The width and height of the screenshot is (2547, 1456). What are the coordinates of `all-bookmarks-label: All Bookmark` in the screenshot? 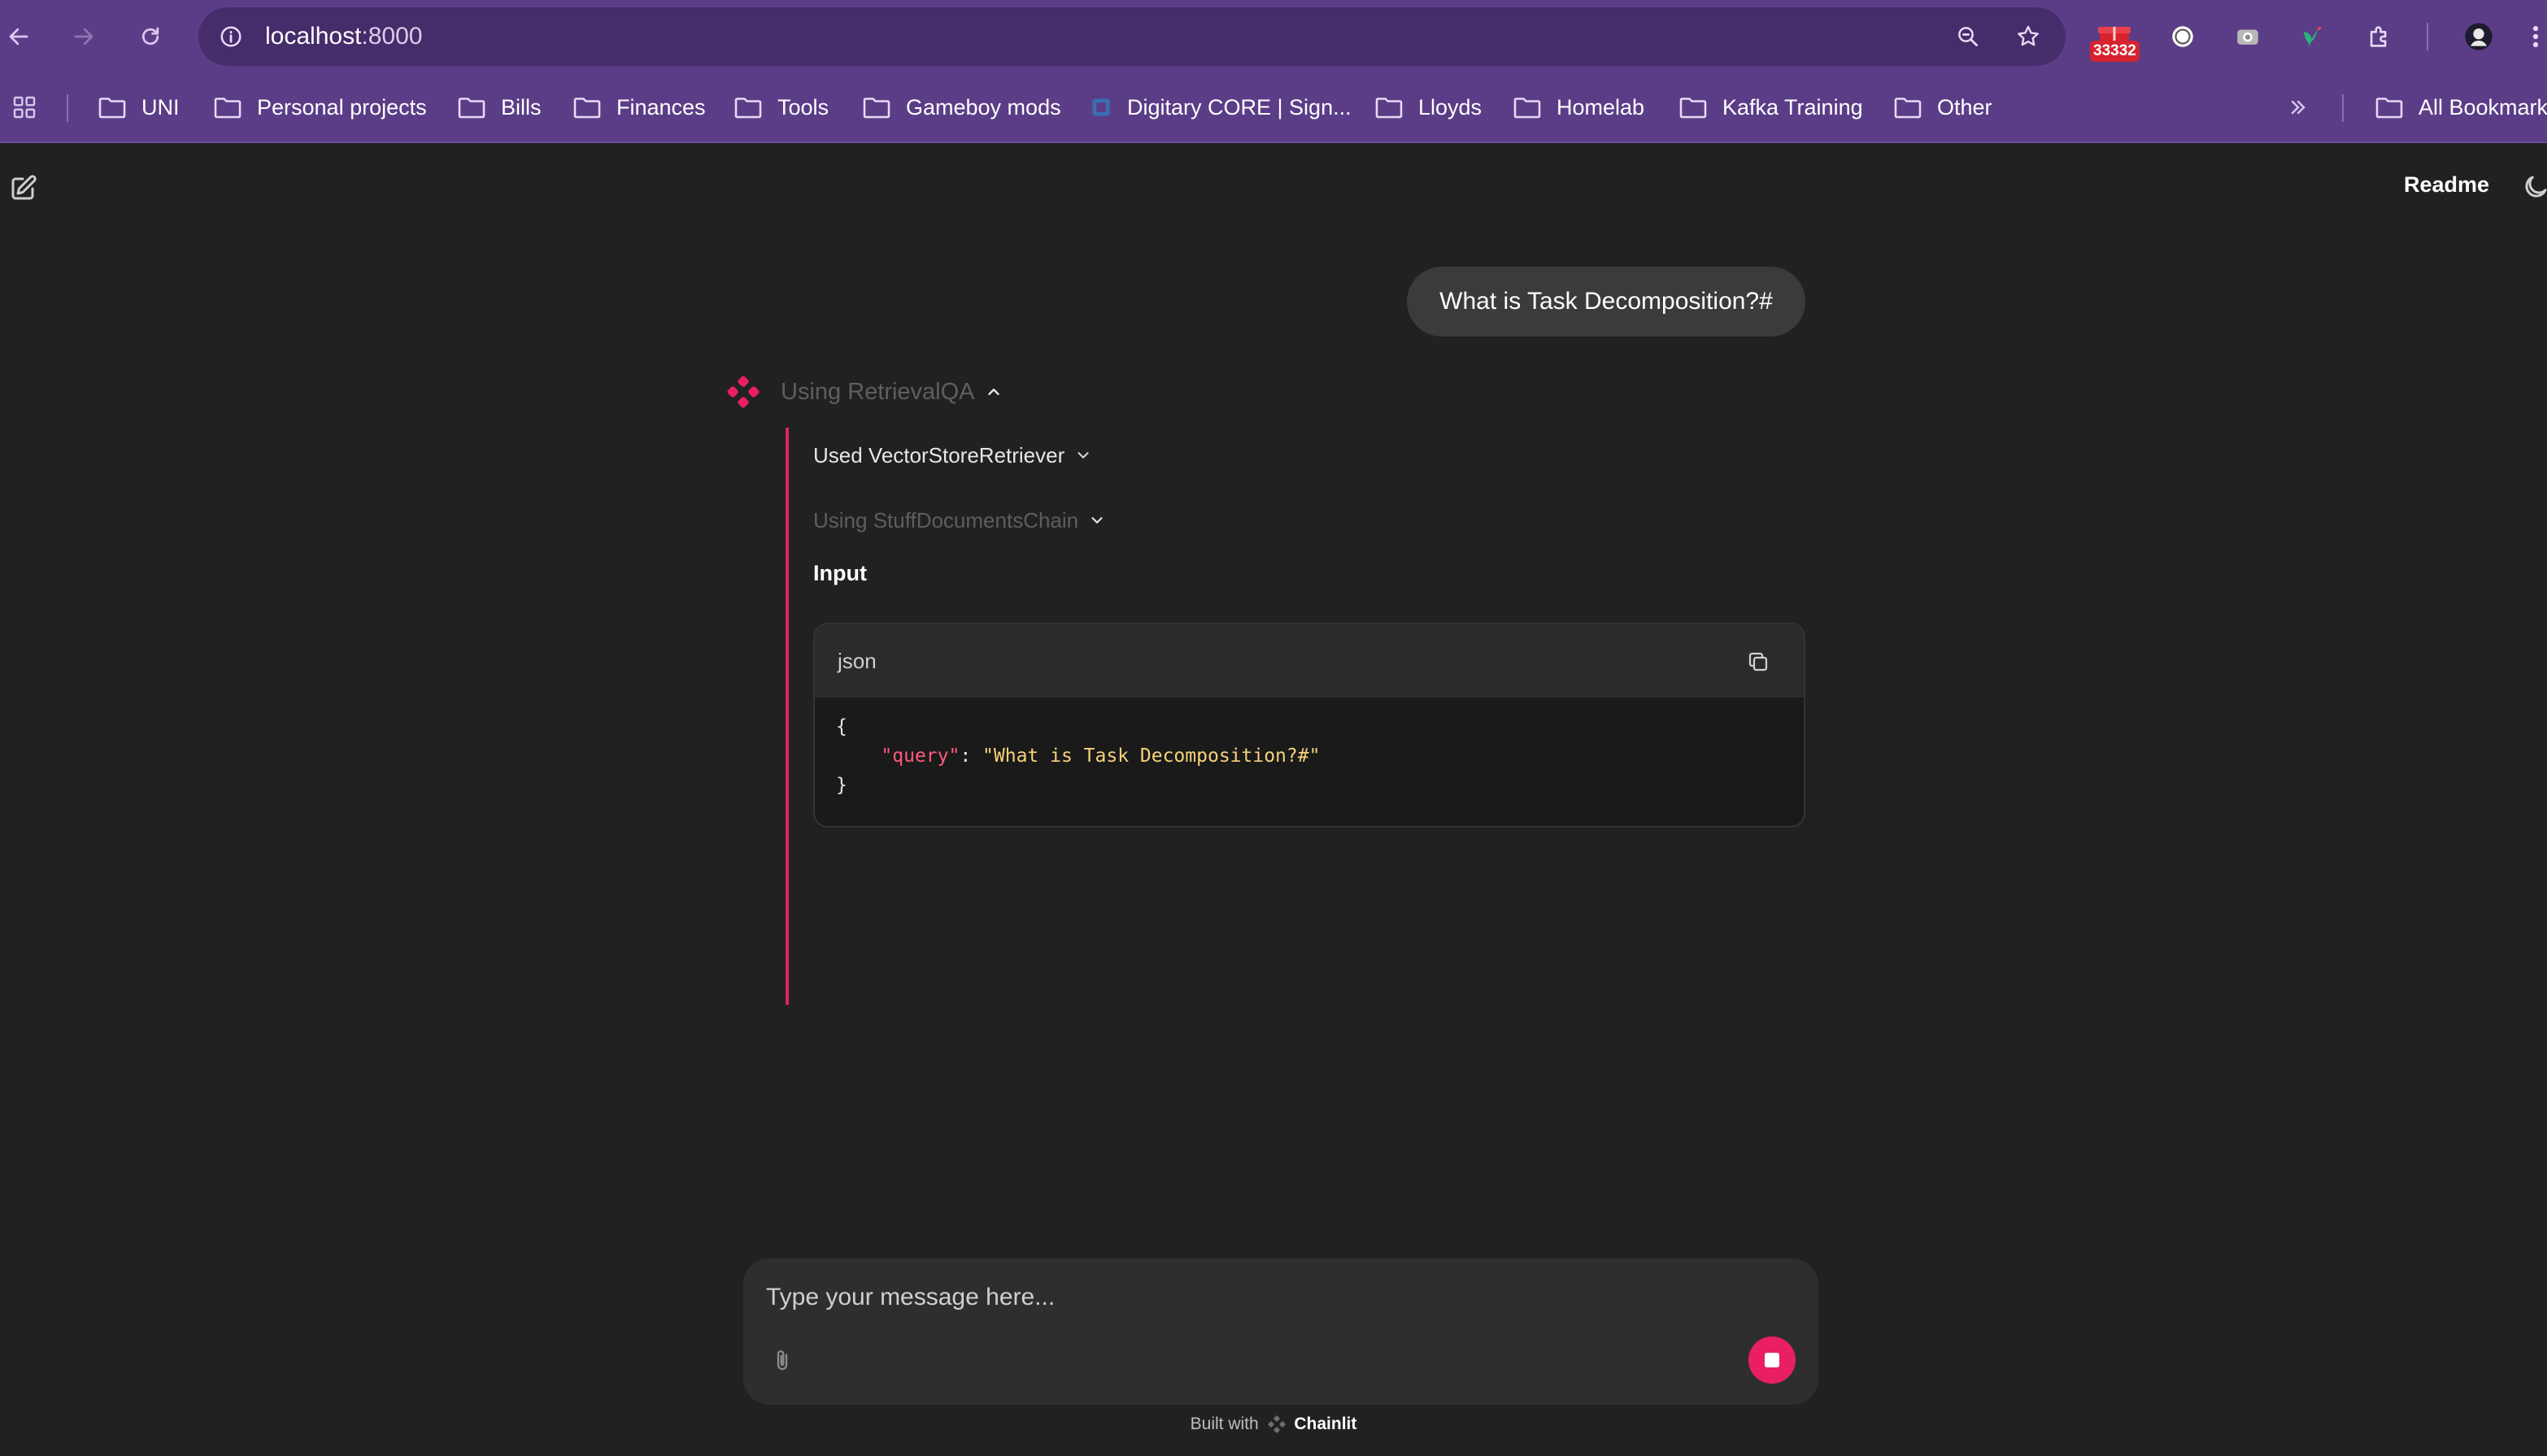 It's located at (2483, 107).